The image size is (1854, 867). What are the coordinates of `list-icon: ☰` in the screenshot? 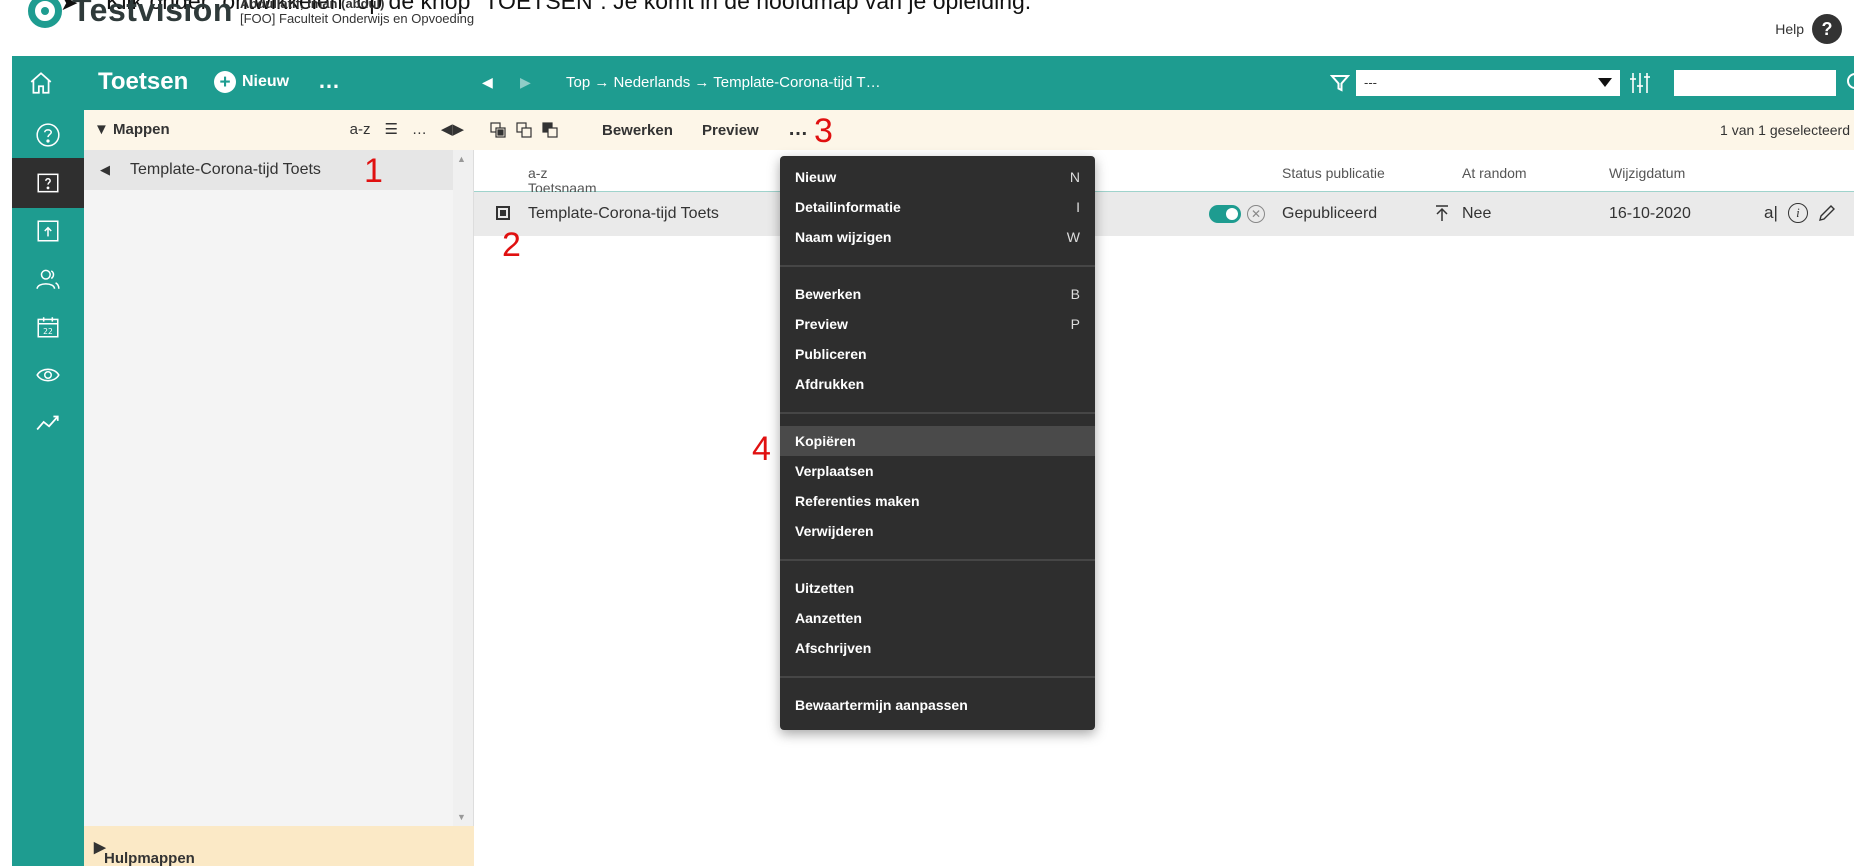 It's located at (390, 129).